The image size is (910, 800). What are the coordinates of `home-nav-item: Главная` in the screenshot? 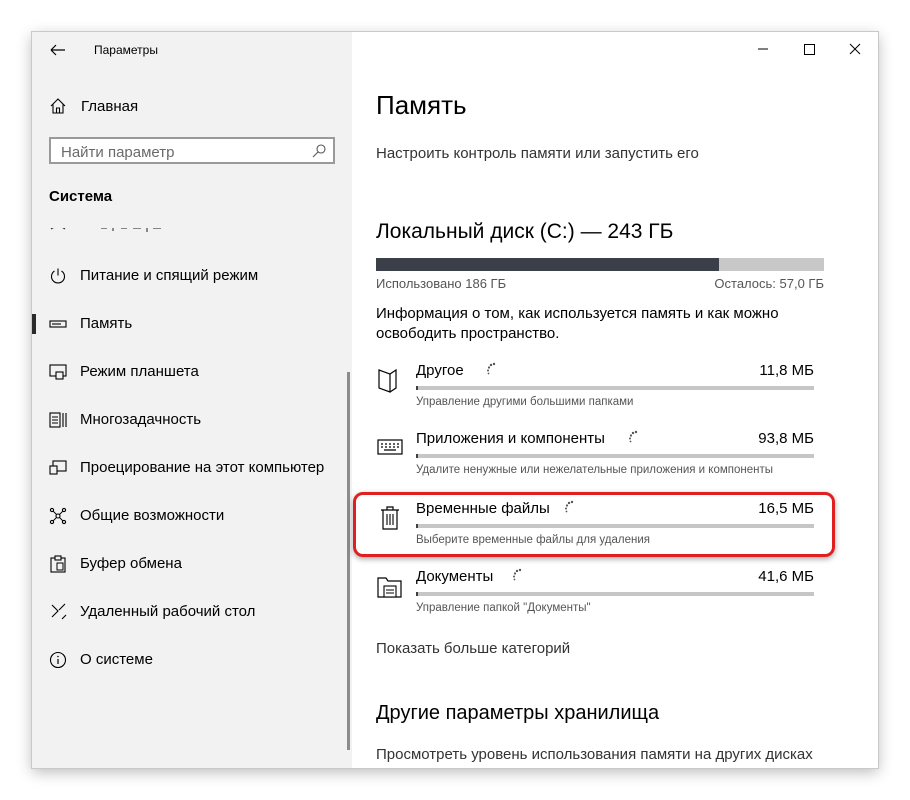 It's located at (93, 106).